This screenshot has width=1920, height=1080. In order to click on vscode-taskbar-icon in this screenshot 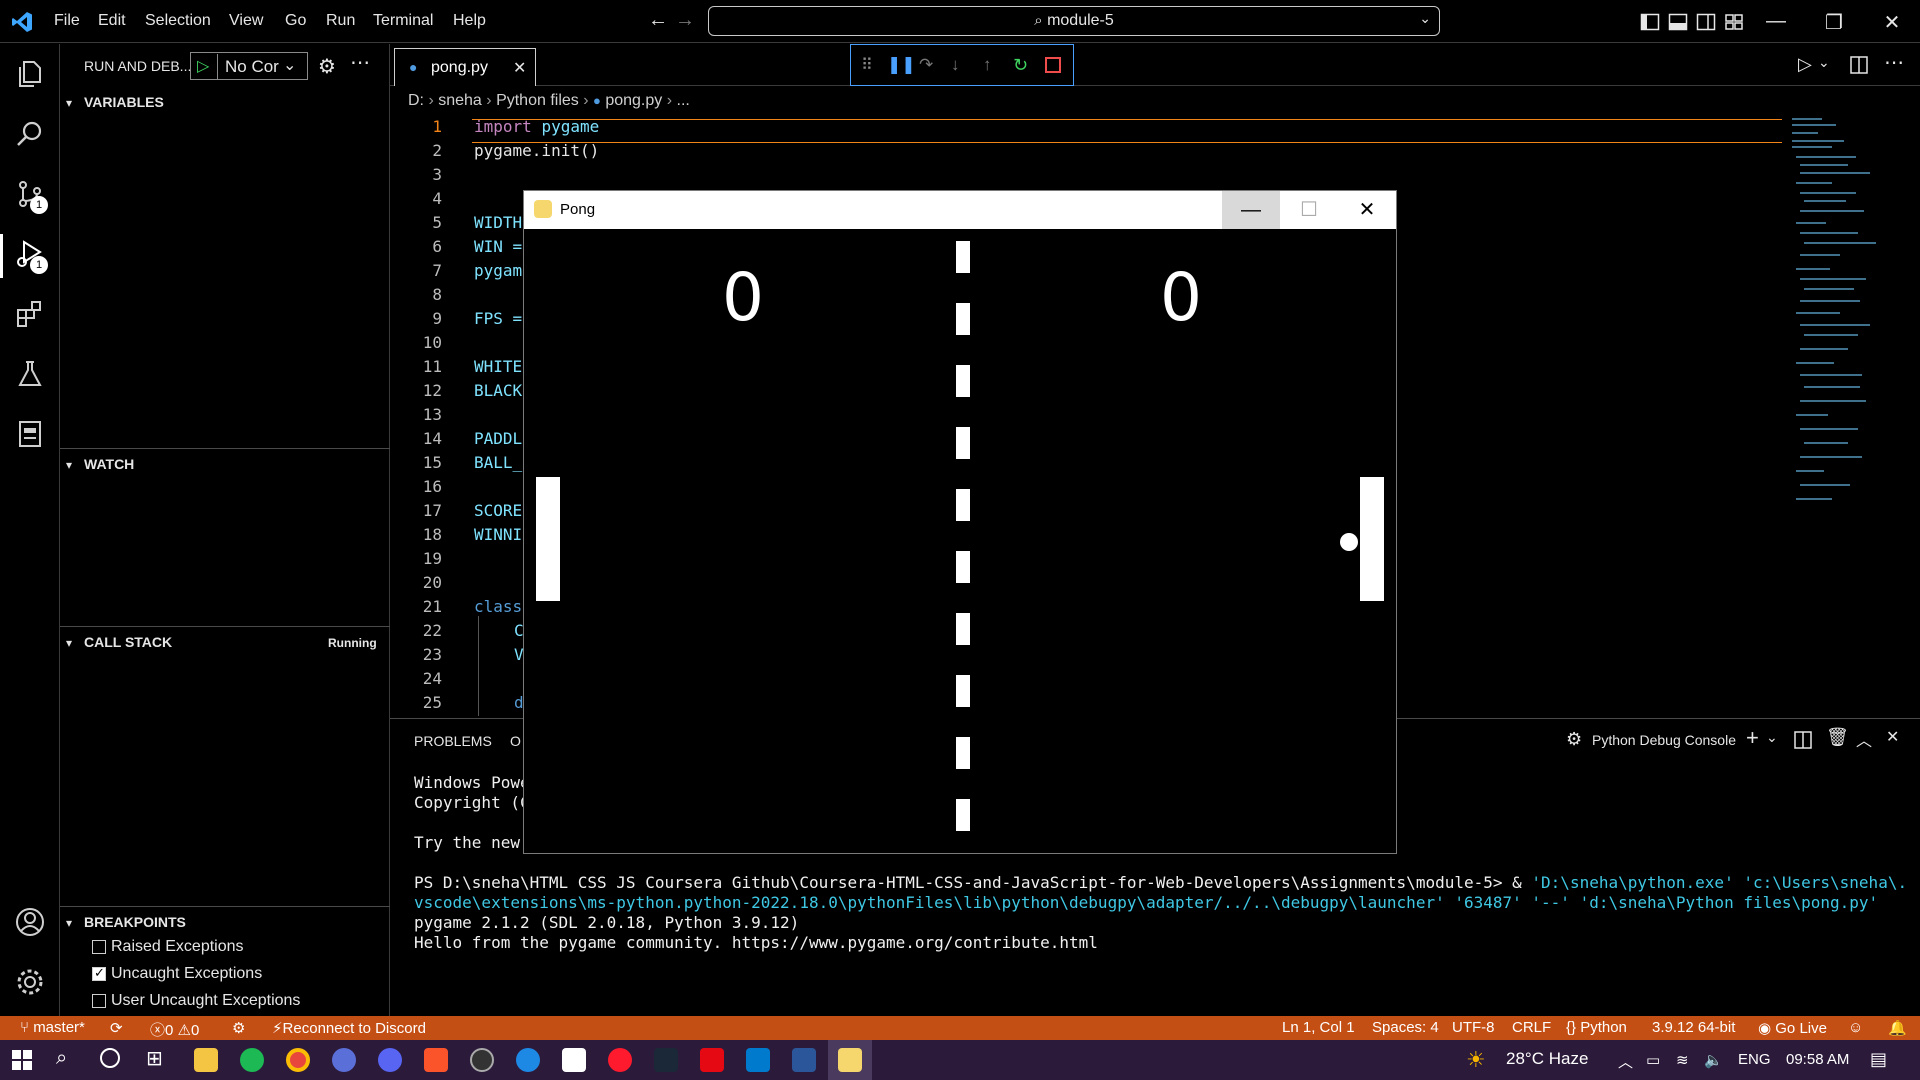, I will do `click(758, 1060)`.